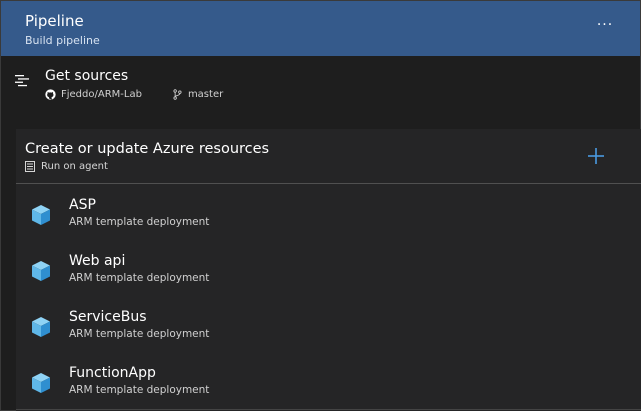  What do you see at coordinates (328, 325) in the screenshot?
I see `task-item: ServiceBus ARM template deployment` at bounding box center [328, 325].